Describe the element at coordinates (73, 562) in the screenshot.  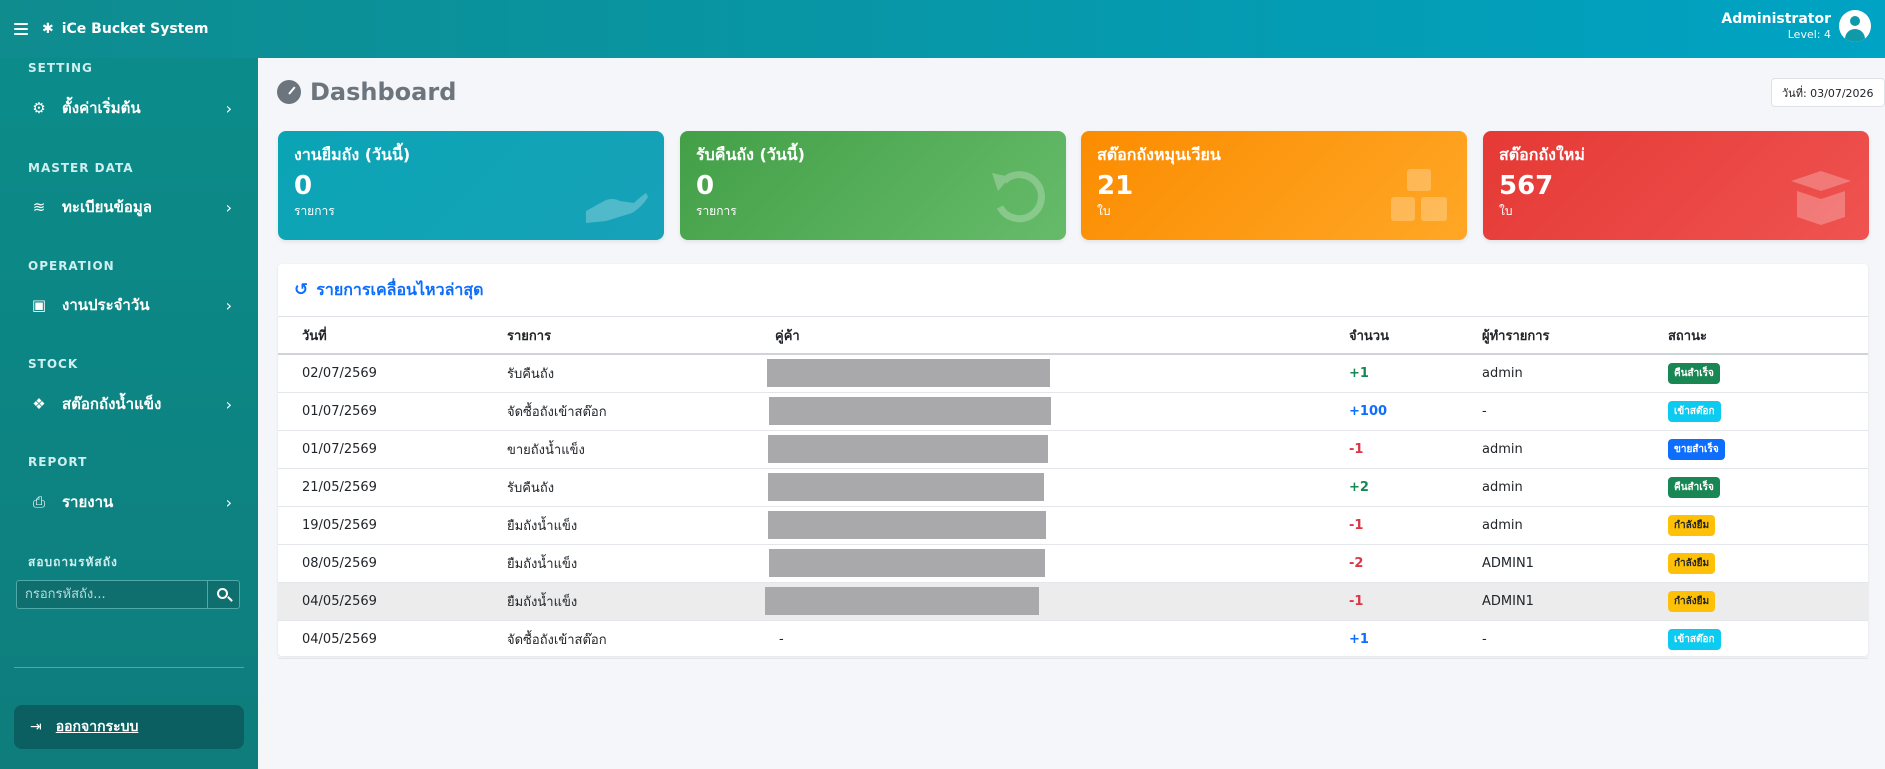
I see `bucket-search-heading: สอบถามรหัสถัง` at that location.